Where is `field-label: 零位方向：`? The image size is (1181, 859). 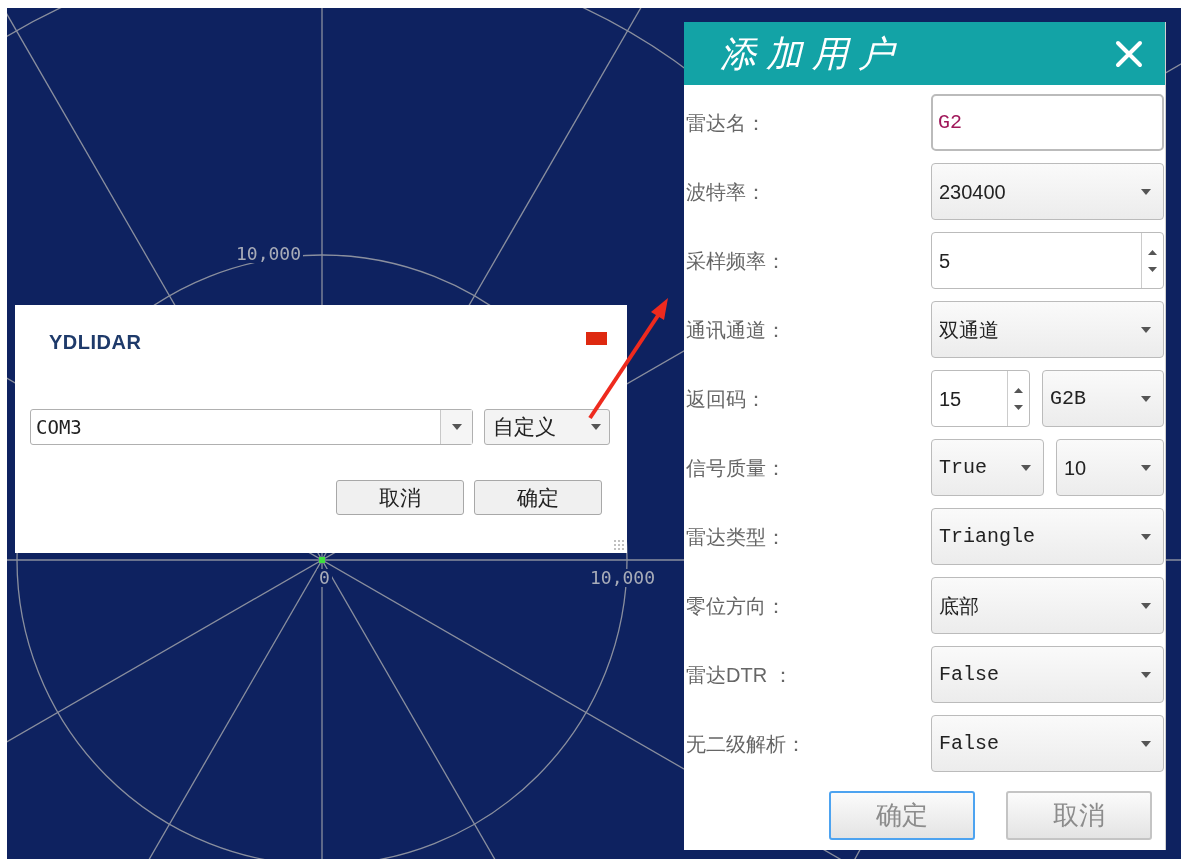
field-label: 零位方向： is located at coordinates (736, 606).